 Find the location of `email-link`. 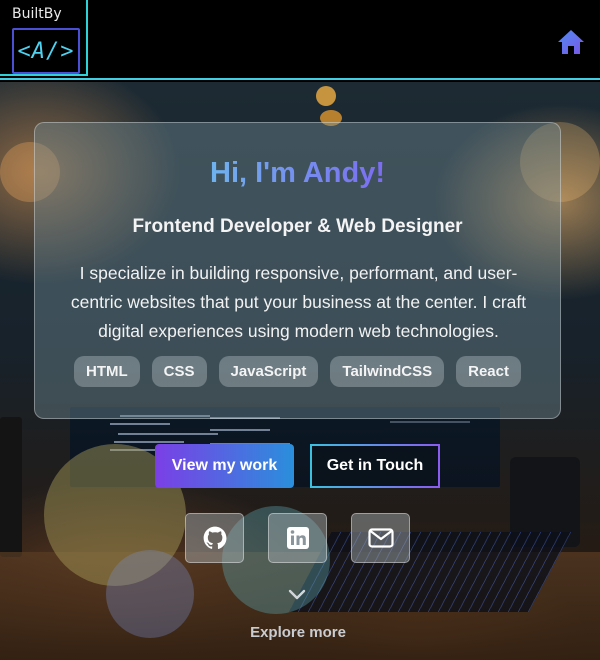

email-link is located at coordinates (380, 538).